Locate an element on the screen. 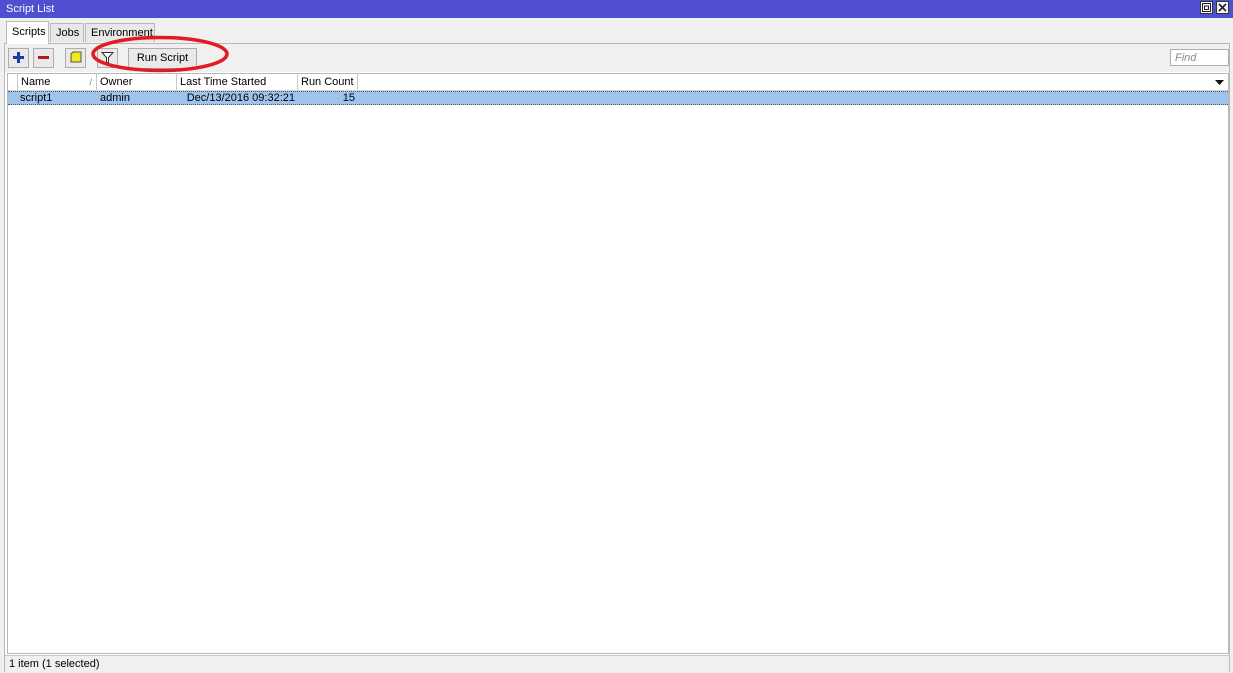 This screenshot has width=1233, height=673. title-bar: Script List is located at coordinates (616, 9).